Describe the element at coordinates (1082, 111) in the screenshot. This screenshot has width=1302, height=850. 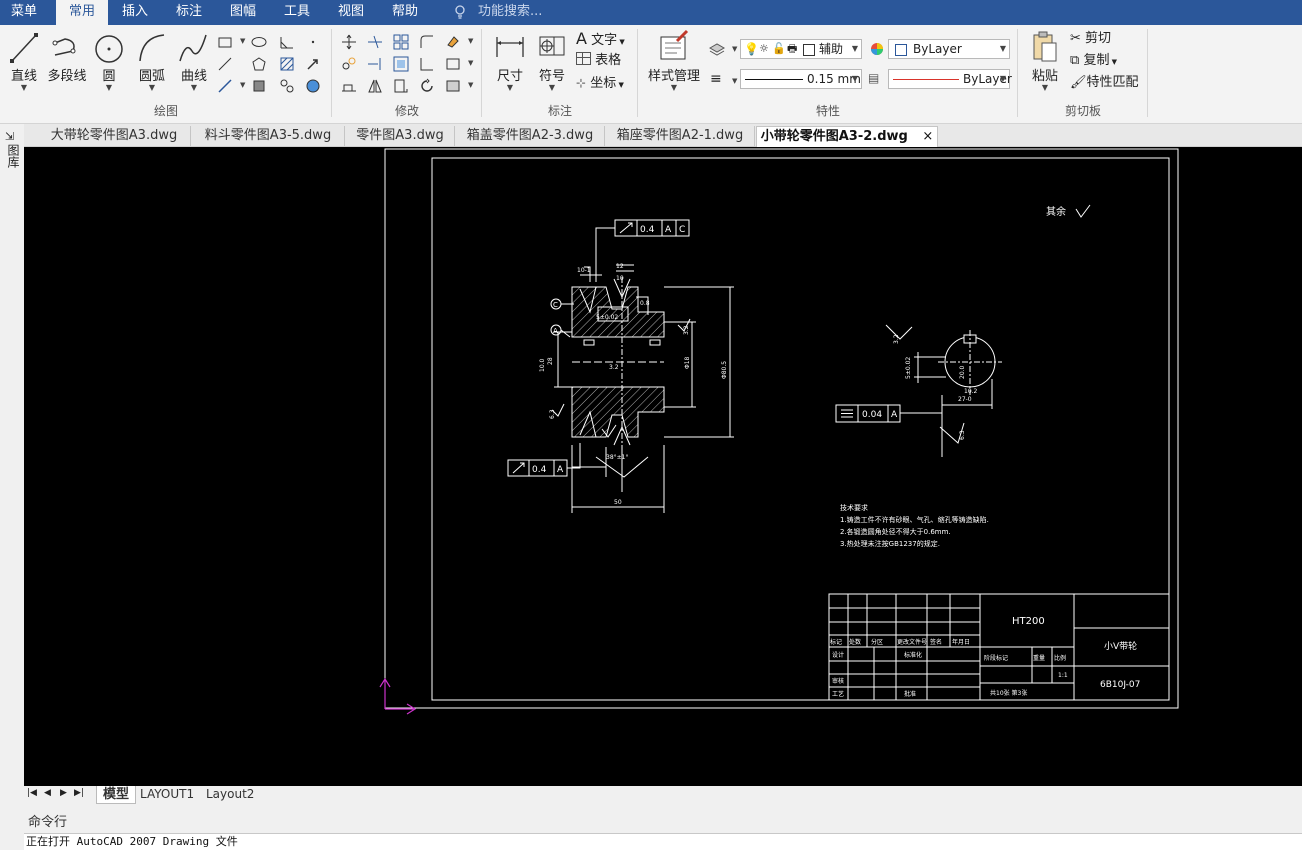
I see `clipboard-group-label: 剪切板` at that location.